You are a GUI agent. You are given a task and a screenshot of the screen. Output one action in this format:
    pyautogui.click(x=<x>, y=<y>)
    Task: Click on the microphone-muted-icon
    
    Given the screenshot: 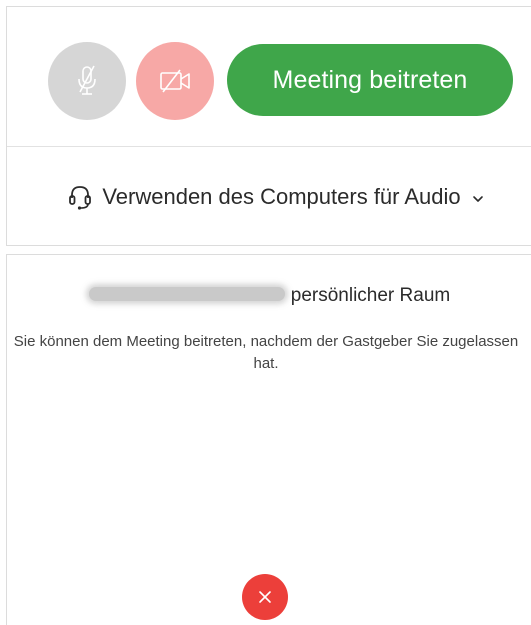 What is the action you would take?
    pyautogui.click(x=87, y=80)
    